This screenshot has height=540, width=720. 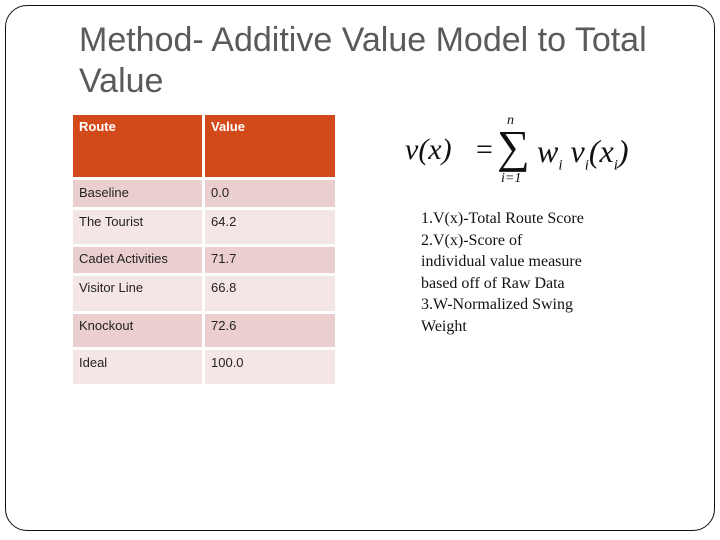 I want to click on value-function-term: v, so click(x=577, y=151).